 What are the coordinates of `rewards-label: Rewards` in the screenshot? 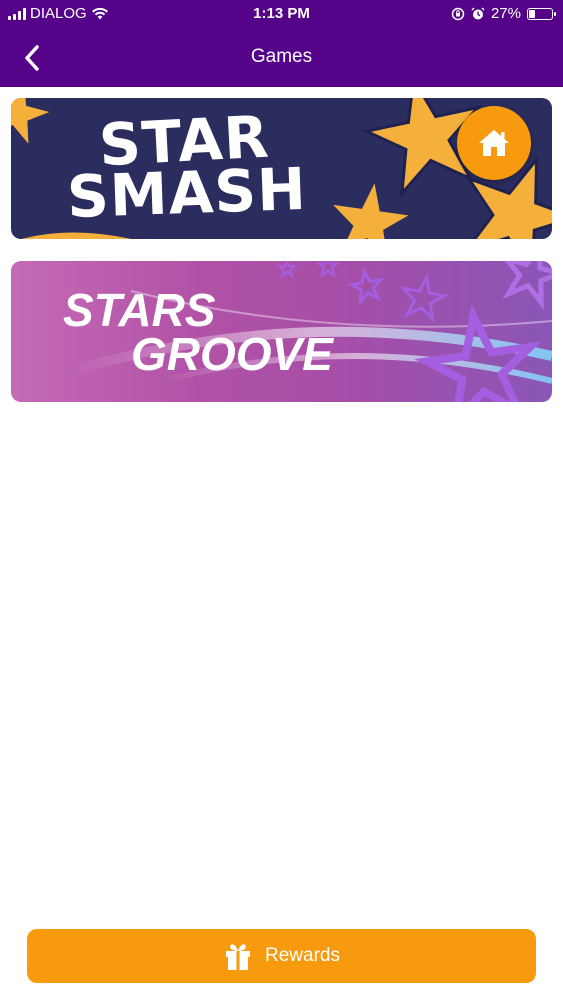 It's located at (302, 955).